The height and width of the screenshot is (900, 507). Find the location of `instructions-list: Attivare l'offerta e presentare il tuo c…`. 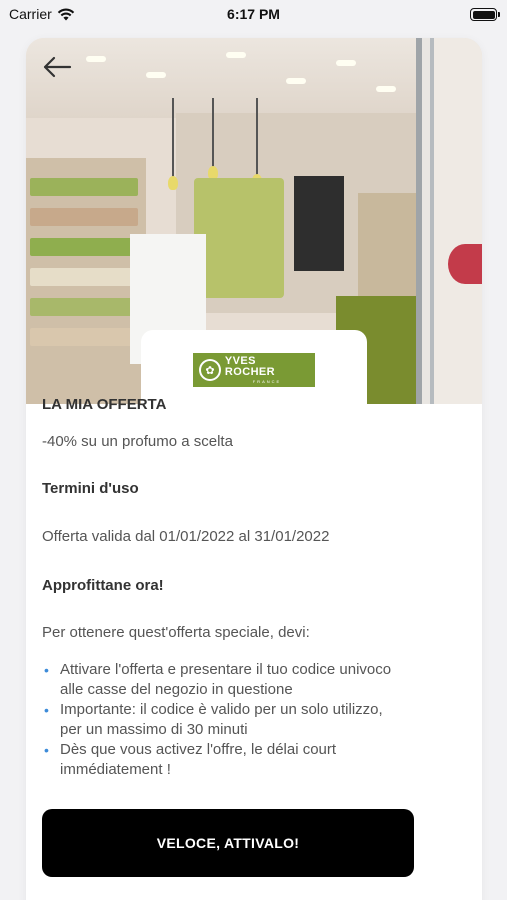

instructions-list: Attivare l'offerta e presentare il tuo c… is located at coordinates (222, 720).